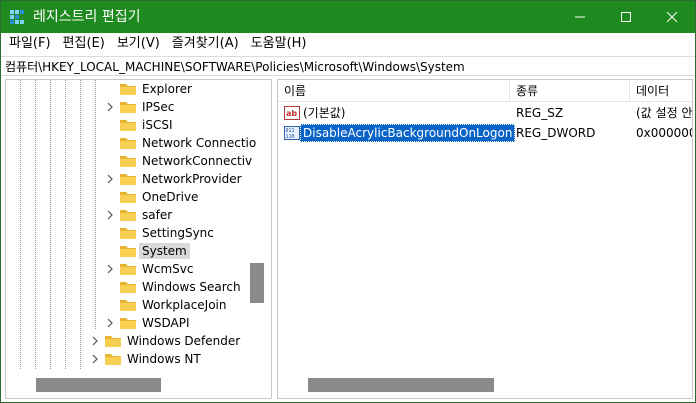 This screenshot has height=403, width=696. What do you see at coordinates (197, 161) in the screenshot?
I see `tree-item-label: NetworkConnectiv` at bounding box center [197, 161].